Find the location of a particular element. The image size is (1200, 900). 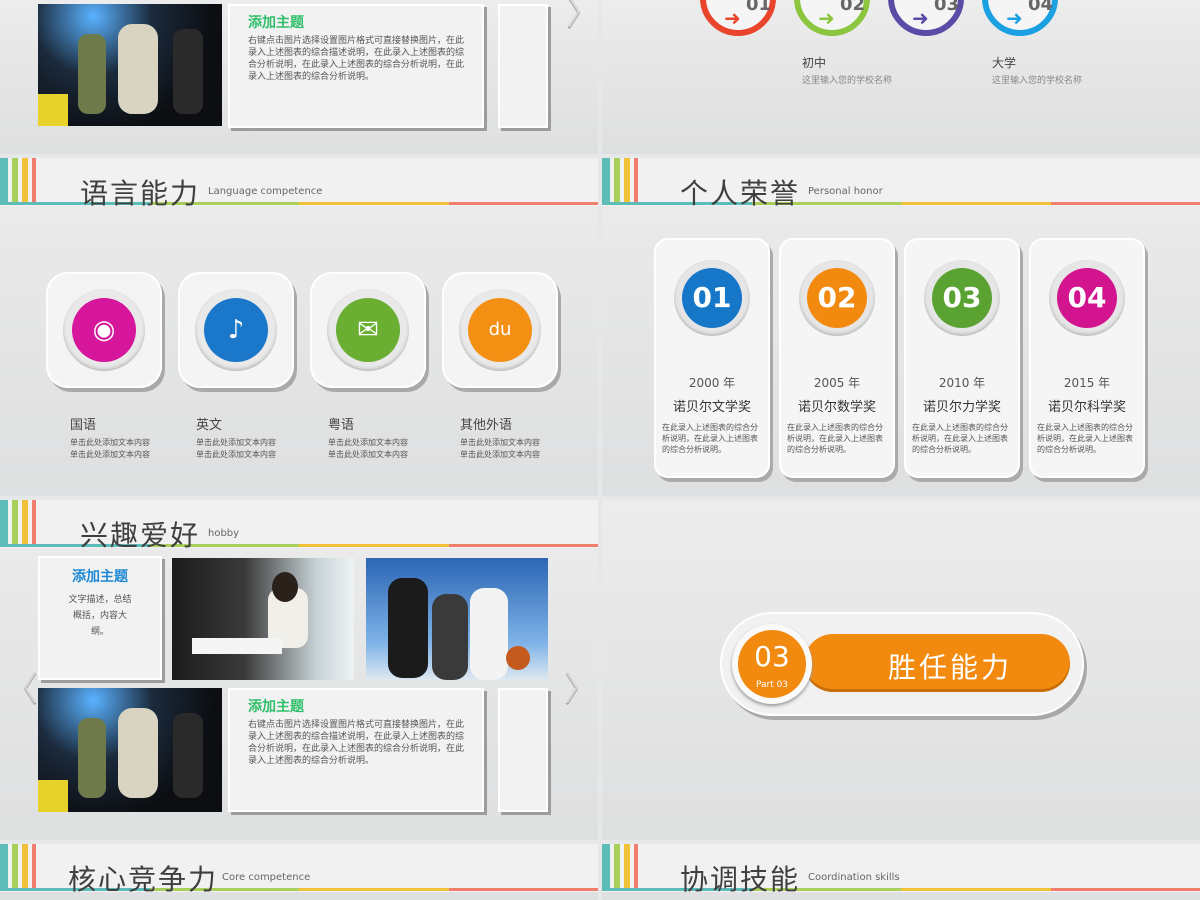

slide-header: 兴趣爱好 hobby is located at coordinates (299, 526).